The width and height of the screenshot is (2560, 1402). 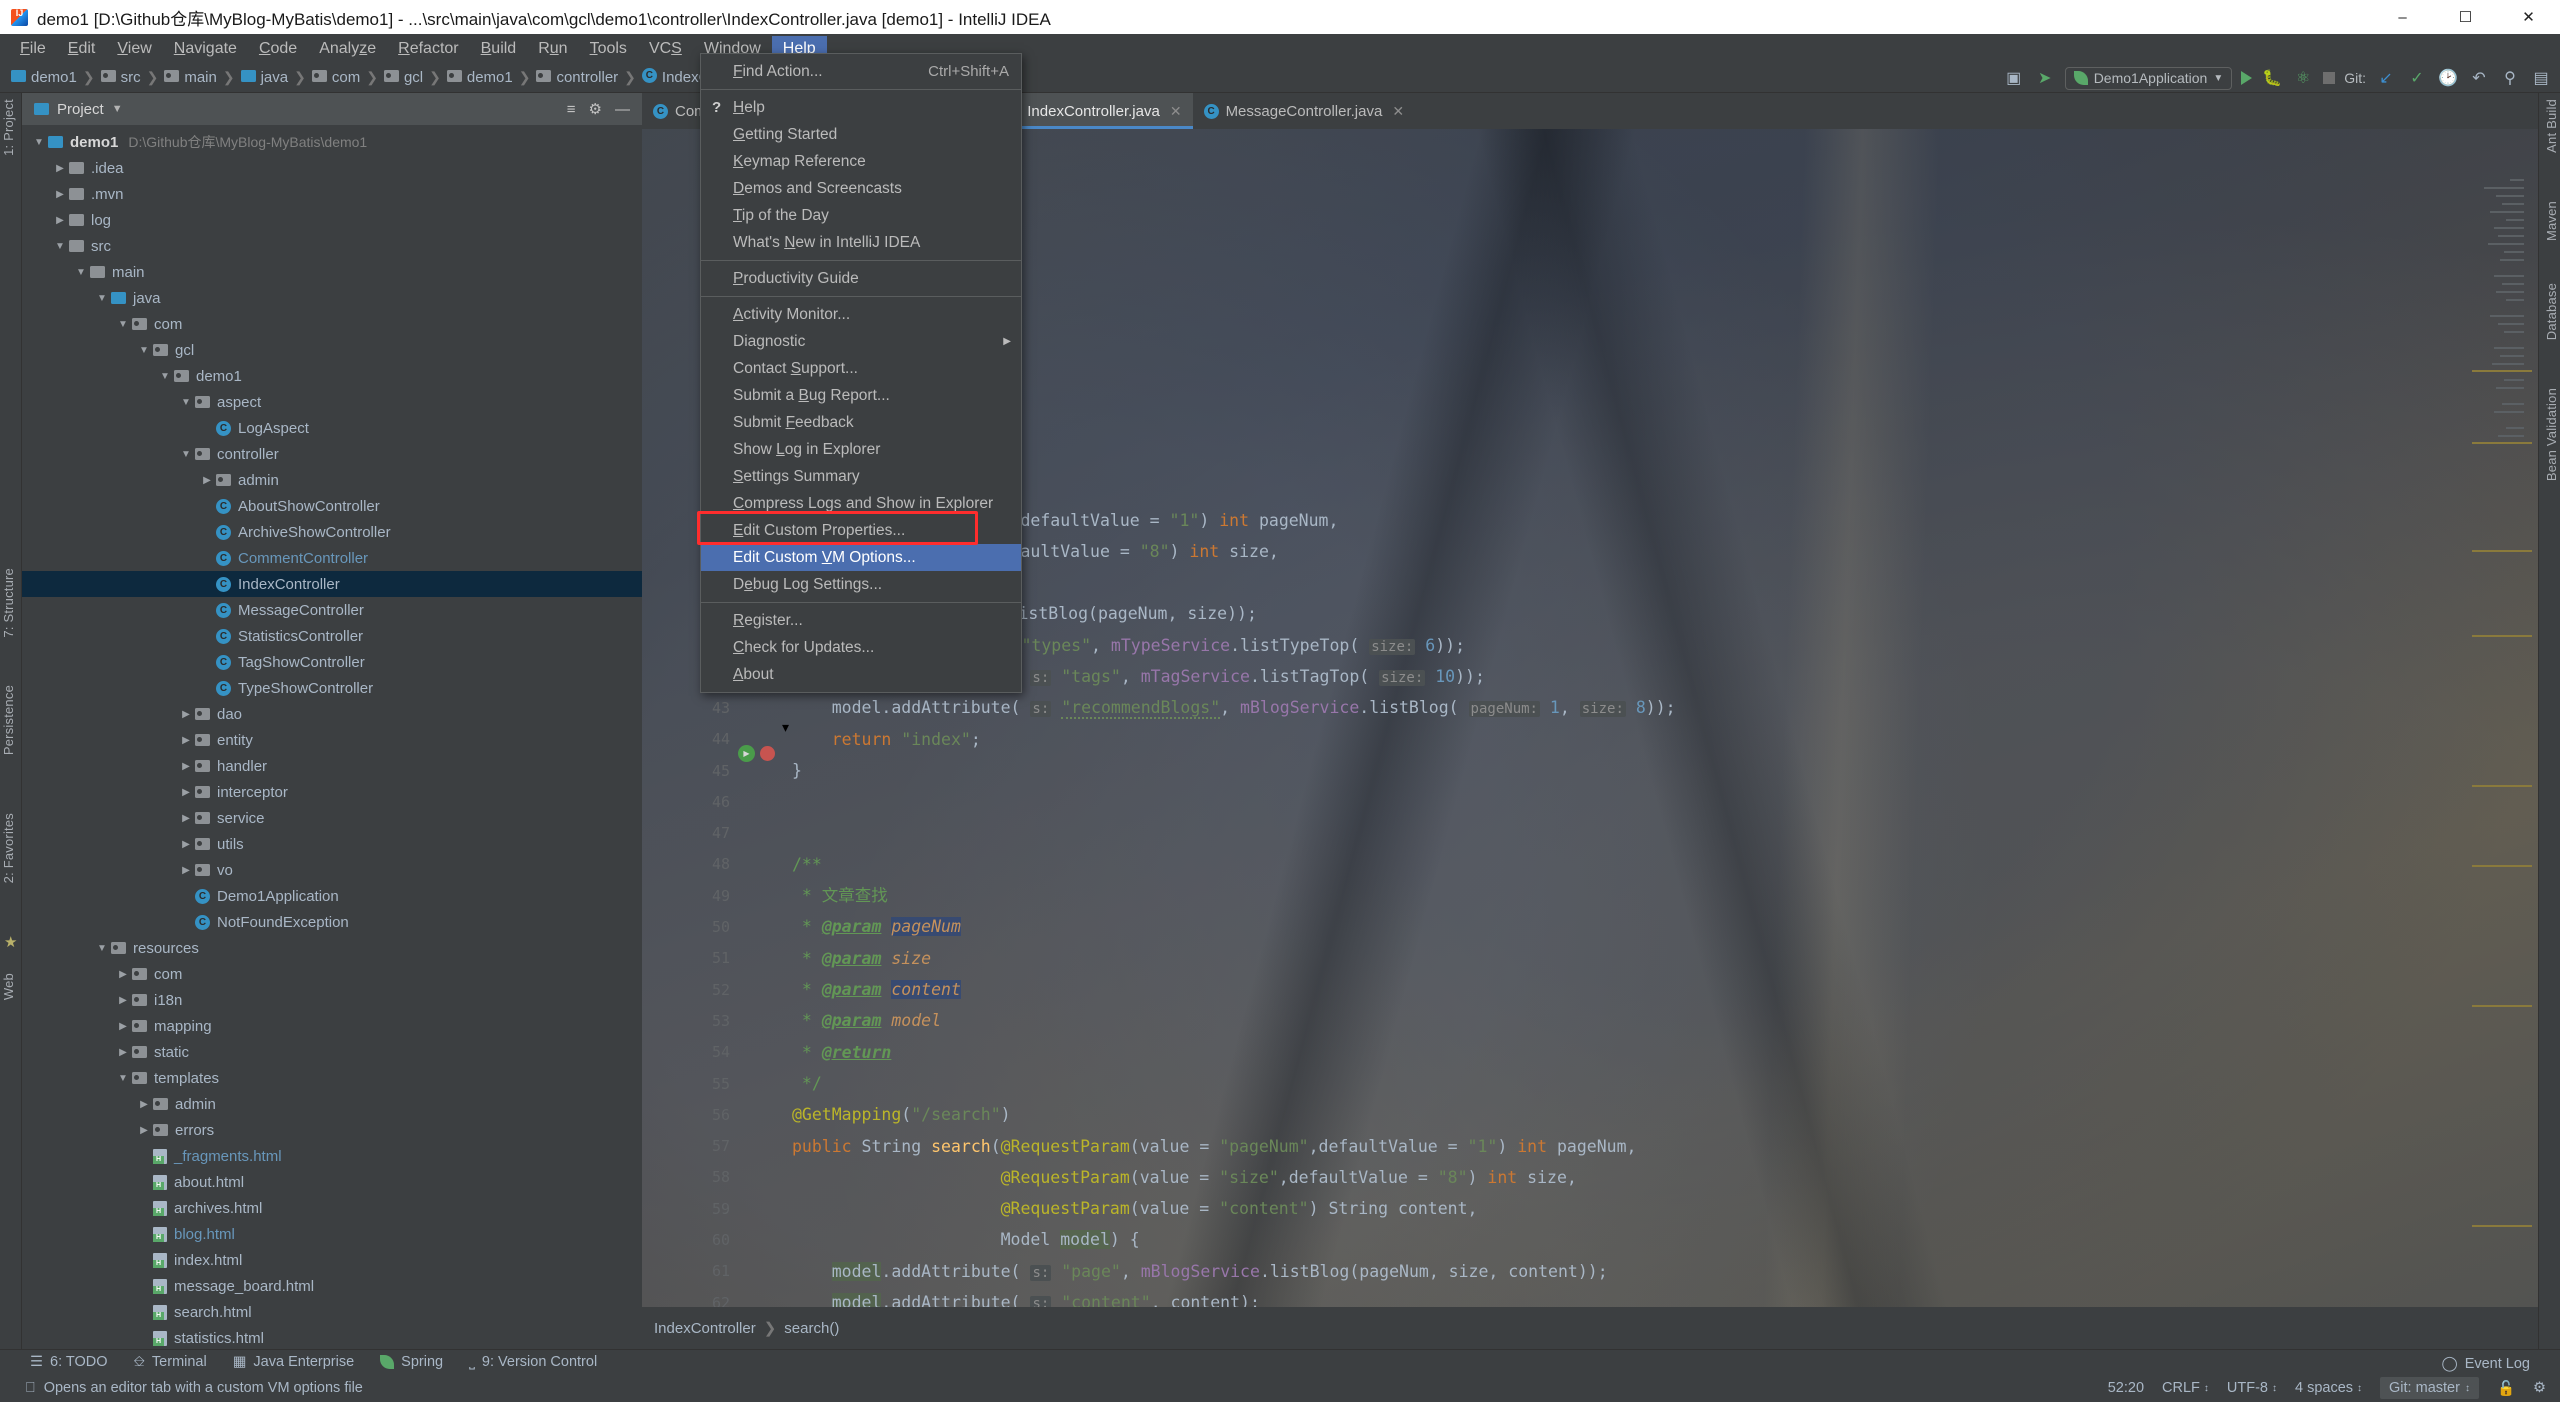 What do you see at coordinates (2551, 434) in the screenshot?
I see `tool-tab-bean-validation: Bean Validation` at bounding box center [2551, 434].